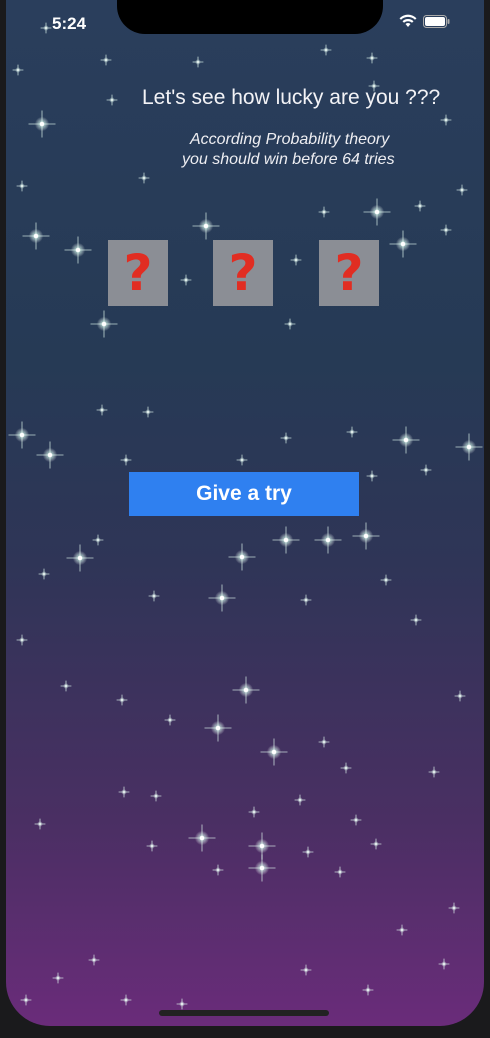  I want to click on slot-3: ?, so click(349, 273).